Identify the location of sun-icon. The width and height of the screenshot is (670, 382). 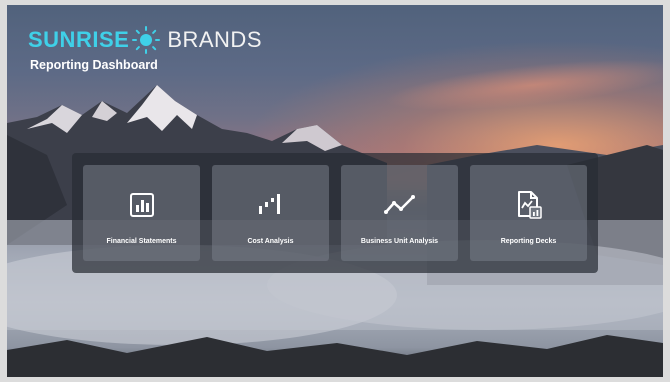
(146, 40).